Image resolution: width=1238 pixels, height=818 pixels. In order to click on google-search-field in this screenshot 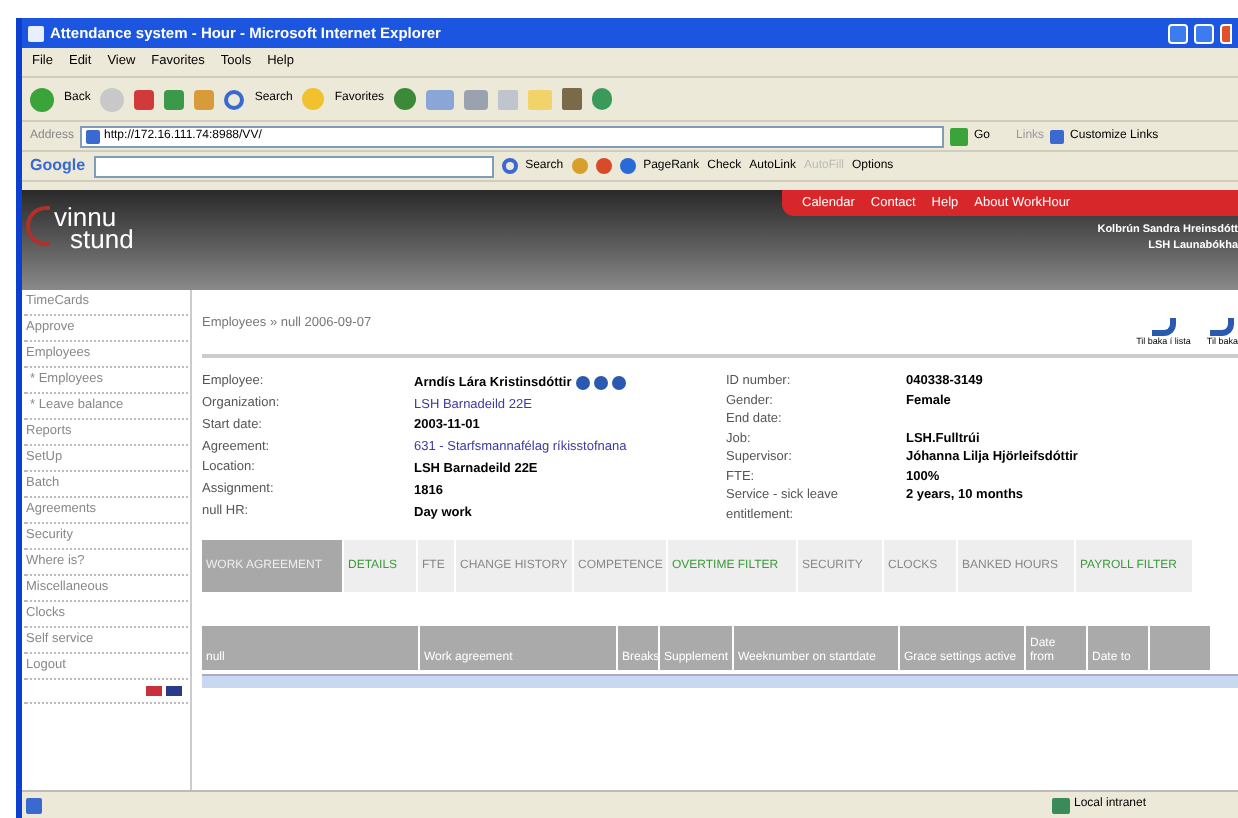, I will do `click(293, 166)`.